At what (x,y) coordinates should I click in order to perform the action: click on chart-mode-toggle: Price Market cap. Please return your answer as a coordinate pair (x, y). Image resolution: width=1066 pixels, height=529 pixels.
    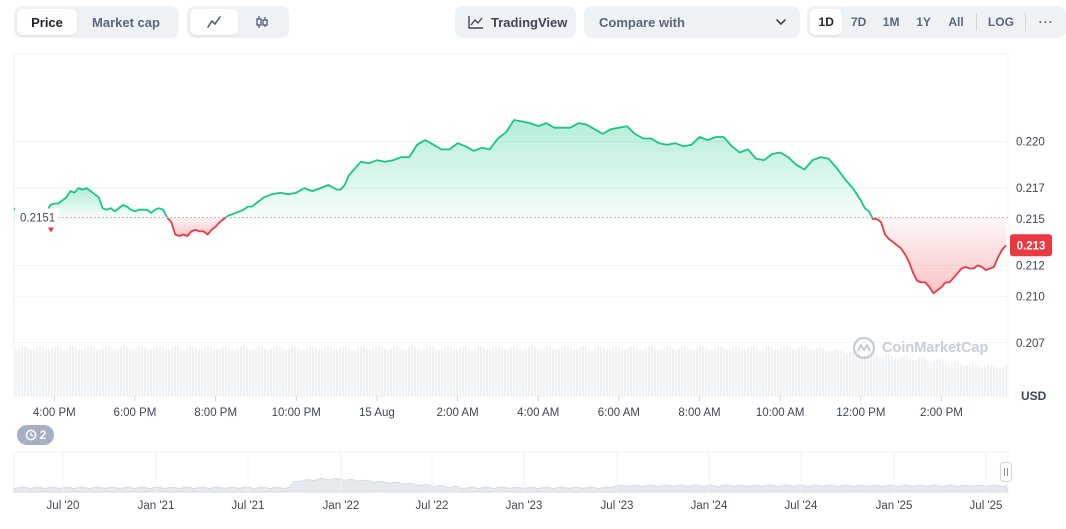
    Looking at the image, I should click on (96, 22).